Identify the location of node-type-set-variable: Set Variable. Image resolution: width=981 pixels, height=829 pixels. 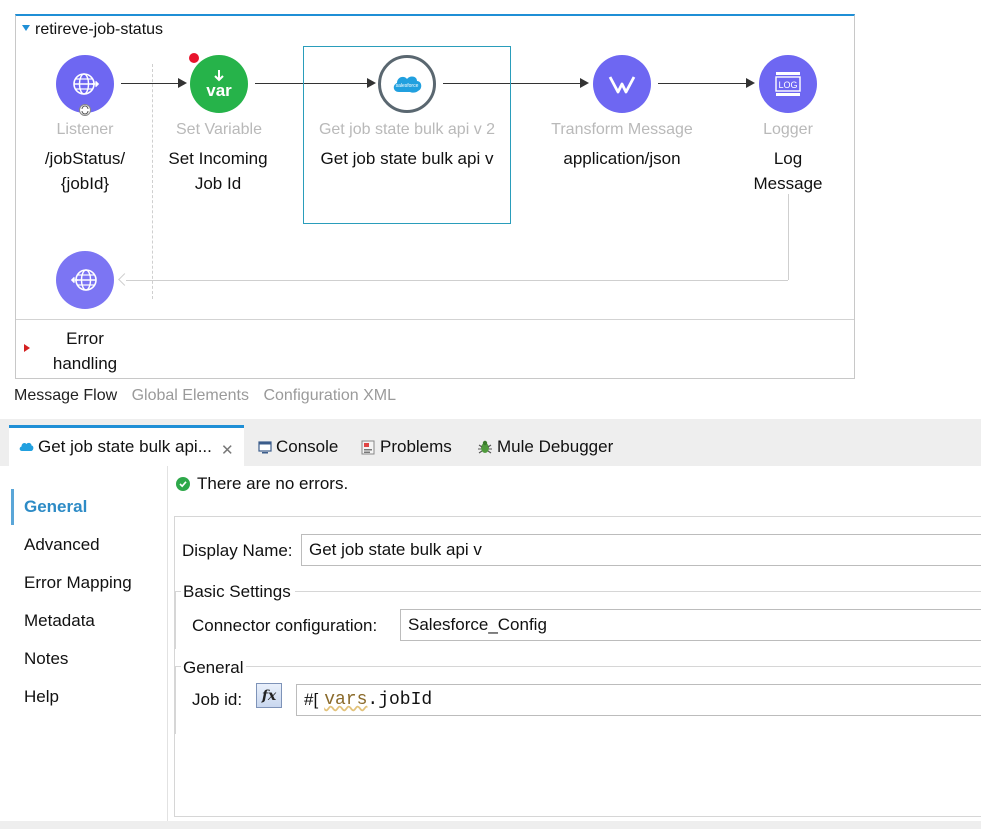
(219, 129).